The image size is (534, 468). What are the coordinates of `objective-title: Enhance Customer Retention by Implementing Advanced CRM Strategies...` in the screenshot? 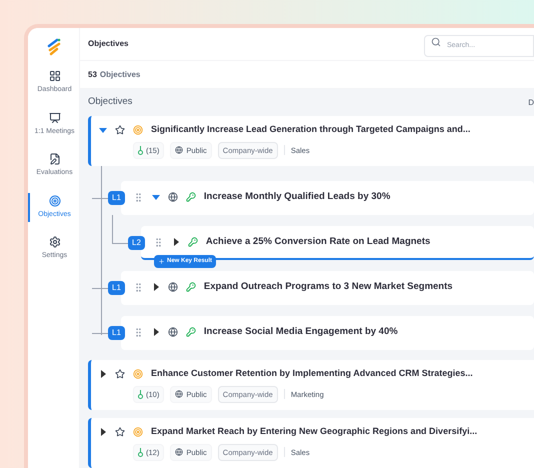 It's located at (312, 374).